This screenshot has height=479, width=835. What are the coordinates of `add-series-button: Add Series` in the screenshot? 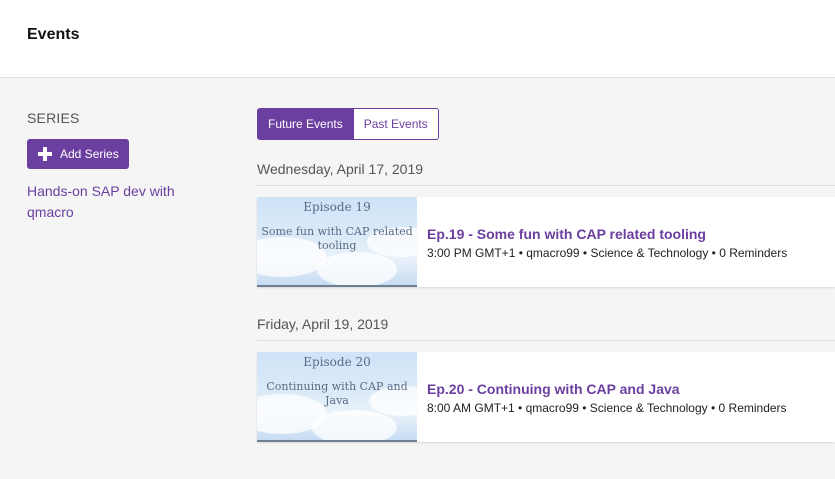 It's located at (78, 154).